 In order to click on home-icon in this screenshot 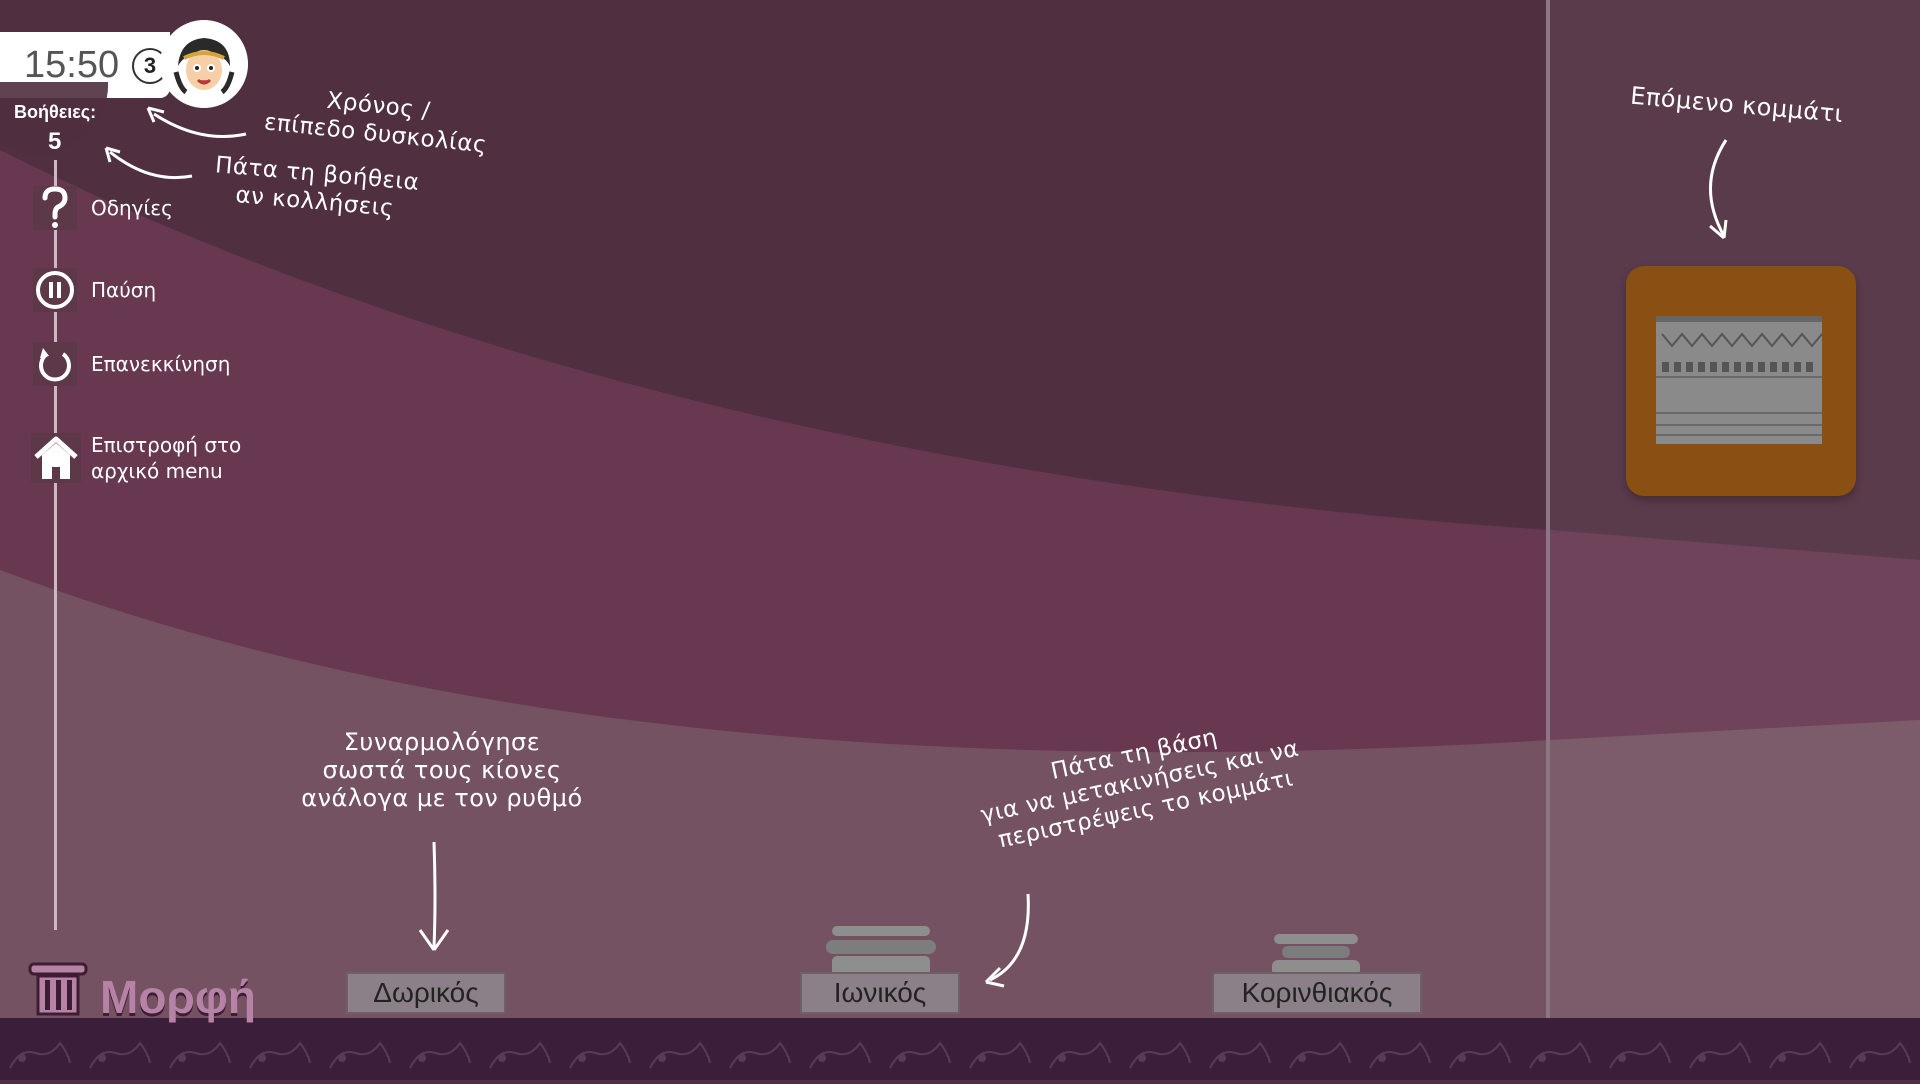, I will do `click(56, 458)`.